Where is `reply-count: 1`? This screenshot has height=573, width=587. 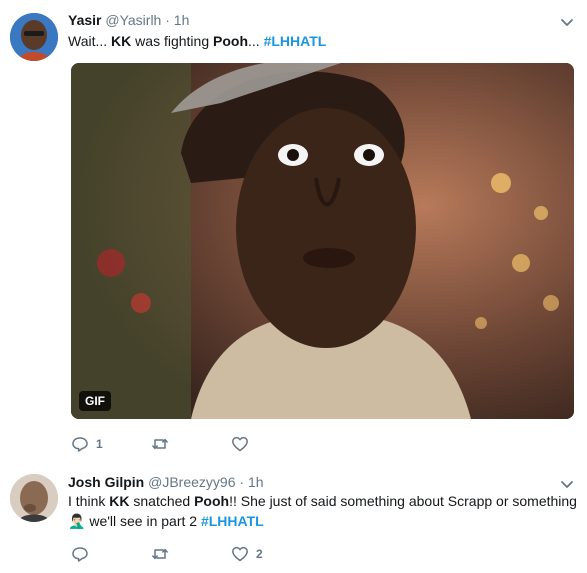
reply-count: 1 is located at coordinates (99, 444).